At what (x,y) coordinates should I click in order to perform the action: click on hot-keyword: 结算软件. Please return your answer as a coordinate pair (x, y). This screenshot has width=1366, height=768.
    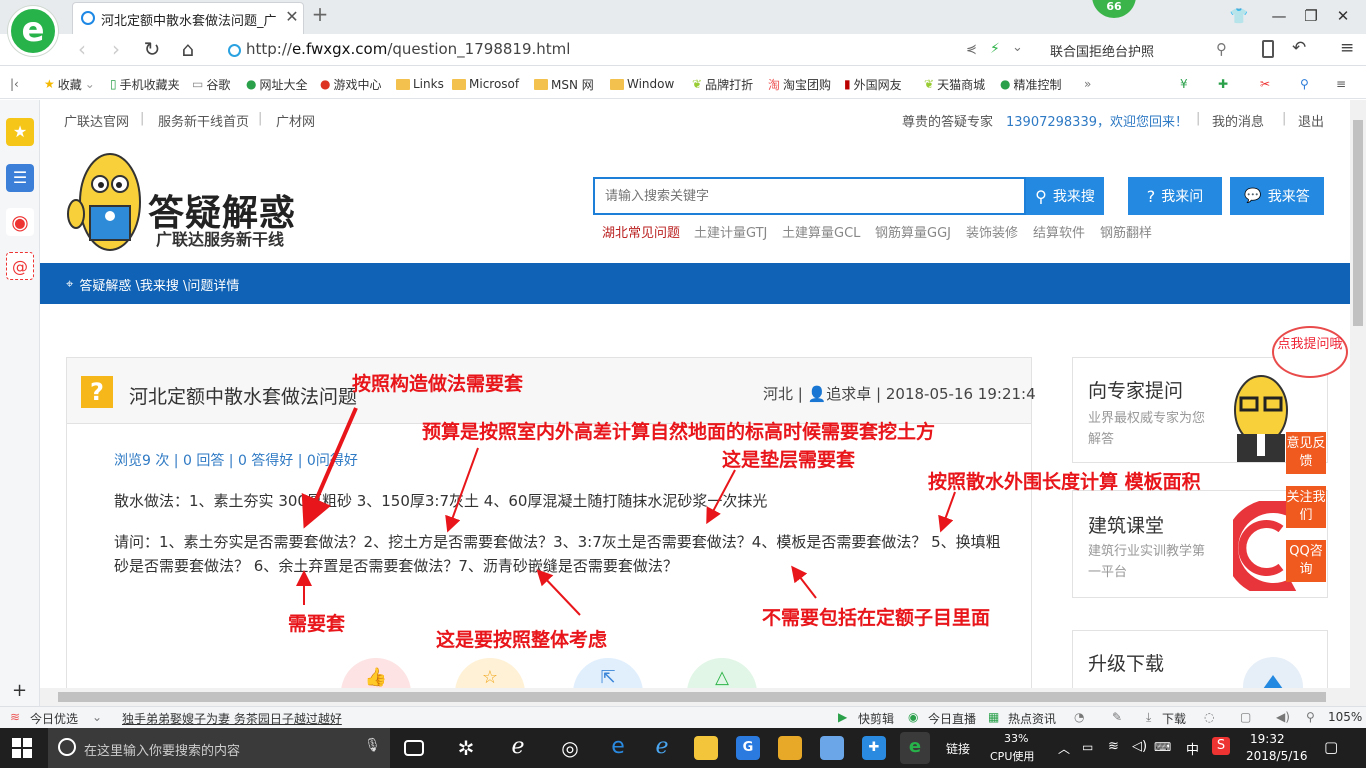
    Looking at the image, I should click on (1059, 231).